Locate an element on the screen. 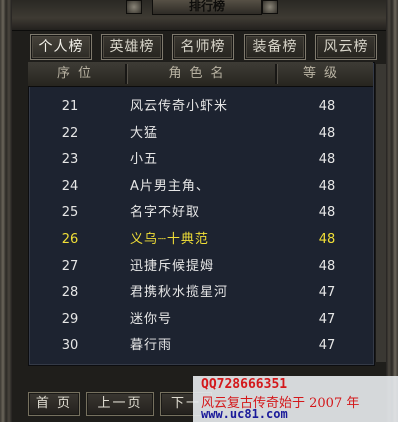 The height and width of the screenshot is (422, 398). name-cell: 名字不好取 is located at coordinates (165, 213).